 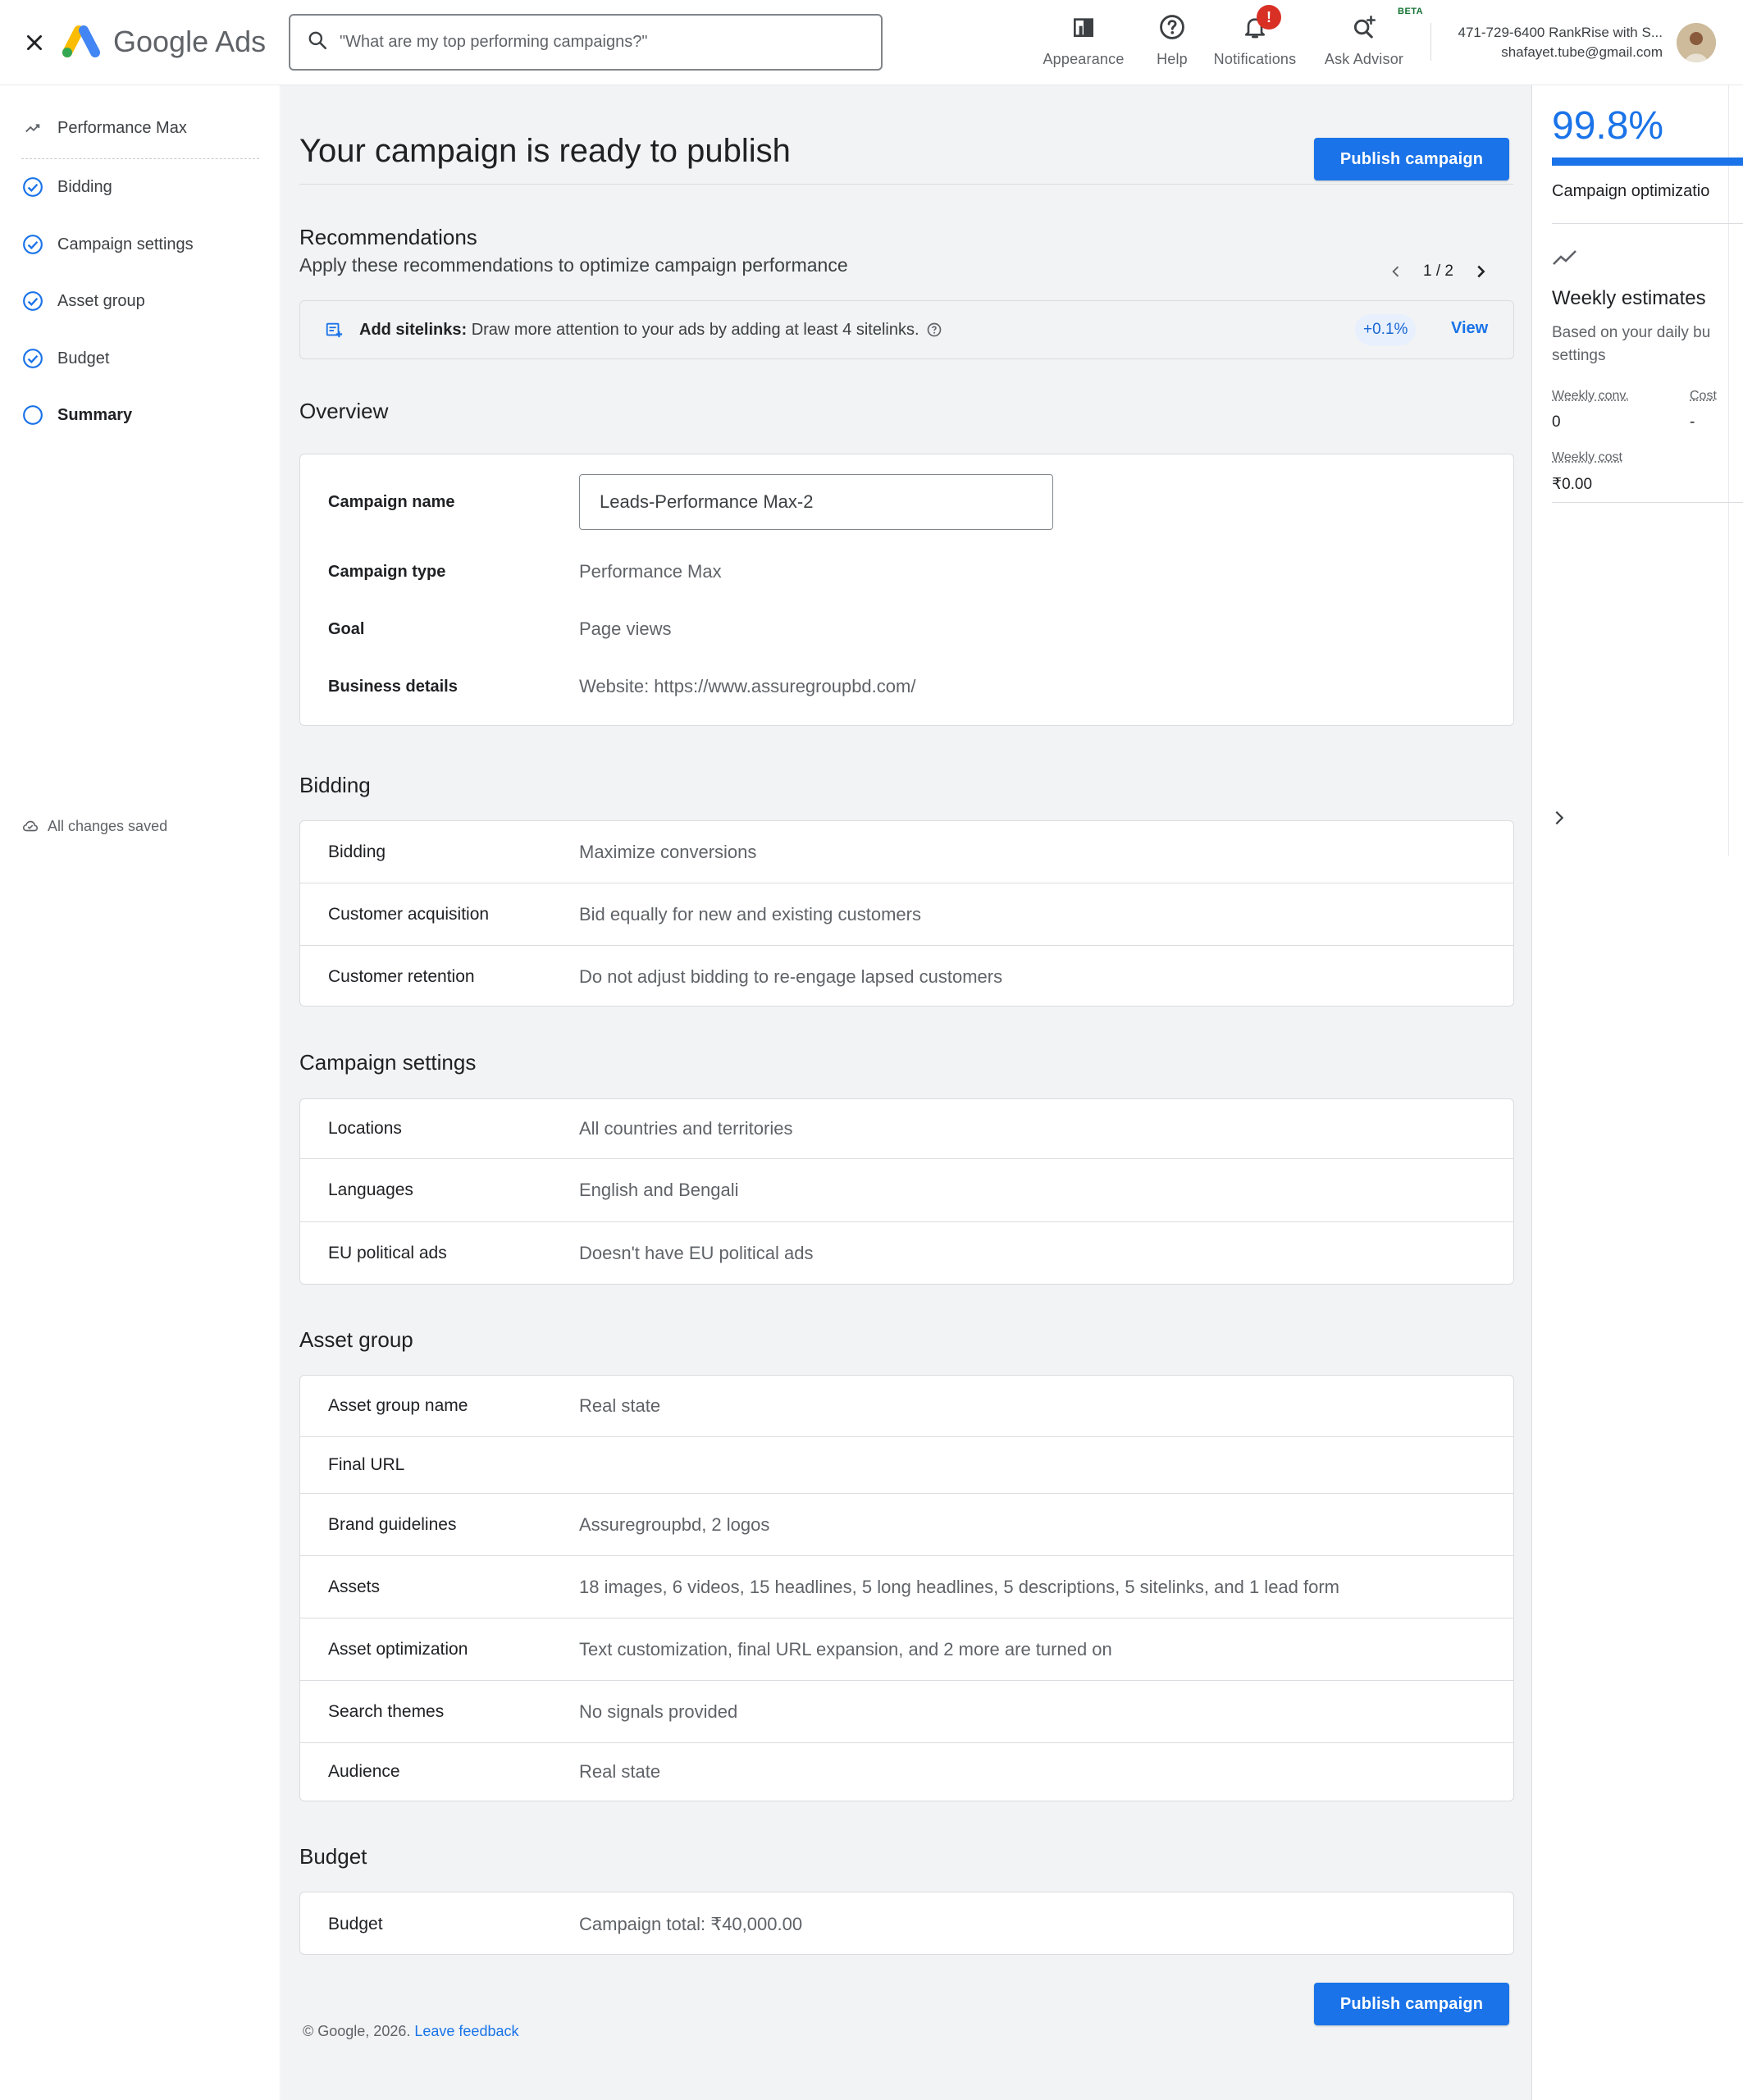 What do you see at coordinates (1083, 27) in the screenshot?
I see `appearance-icon` at bounding box center [1083, 27].